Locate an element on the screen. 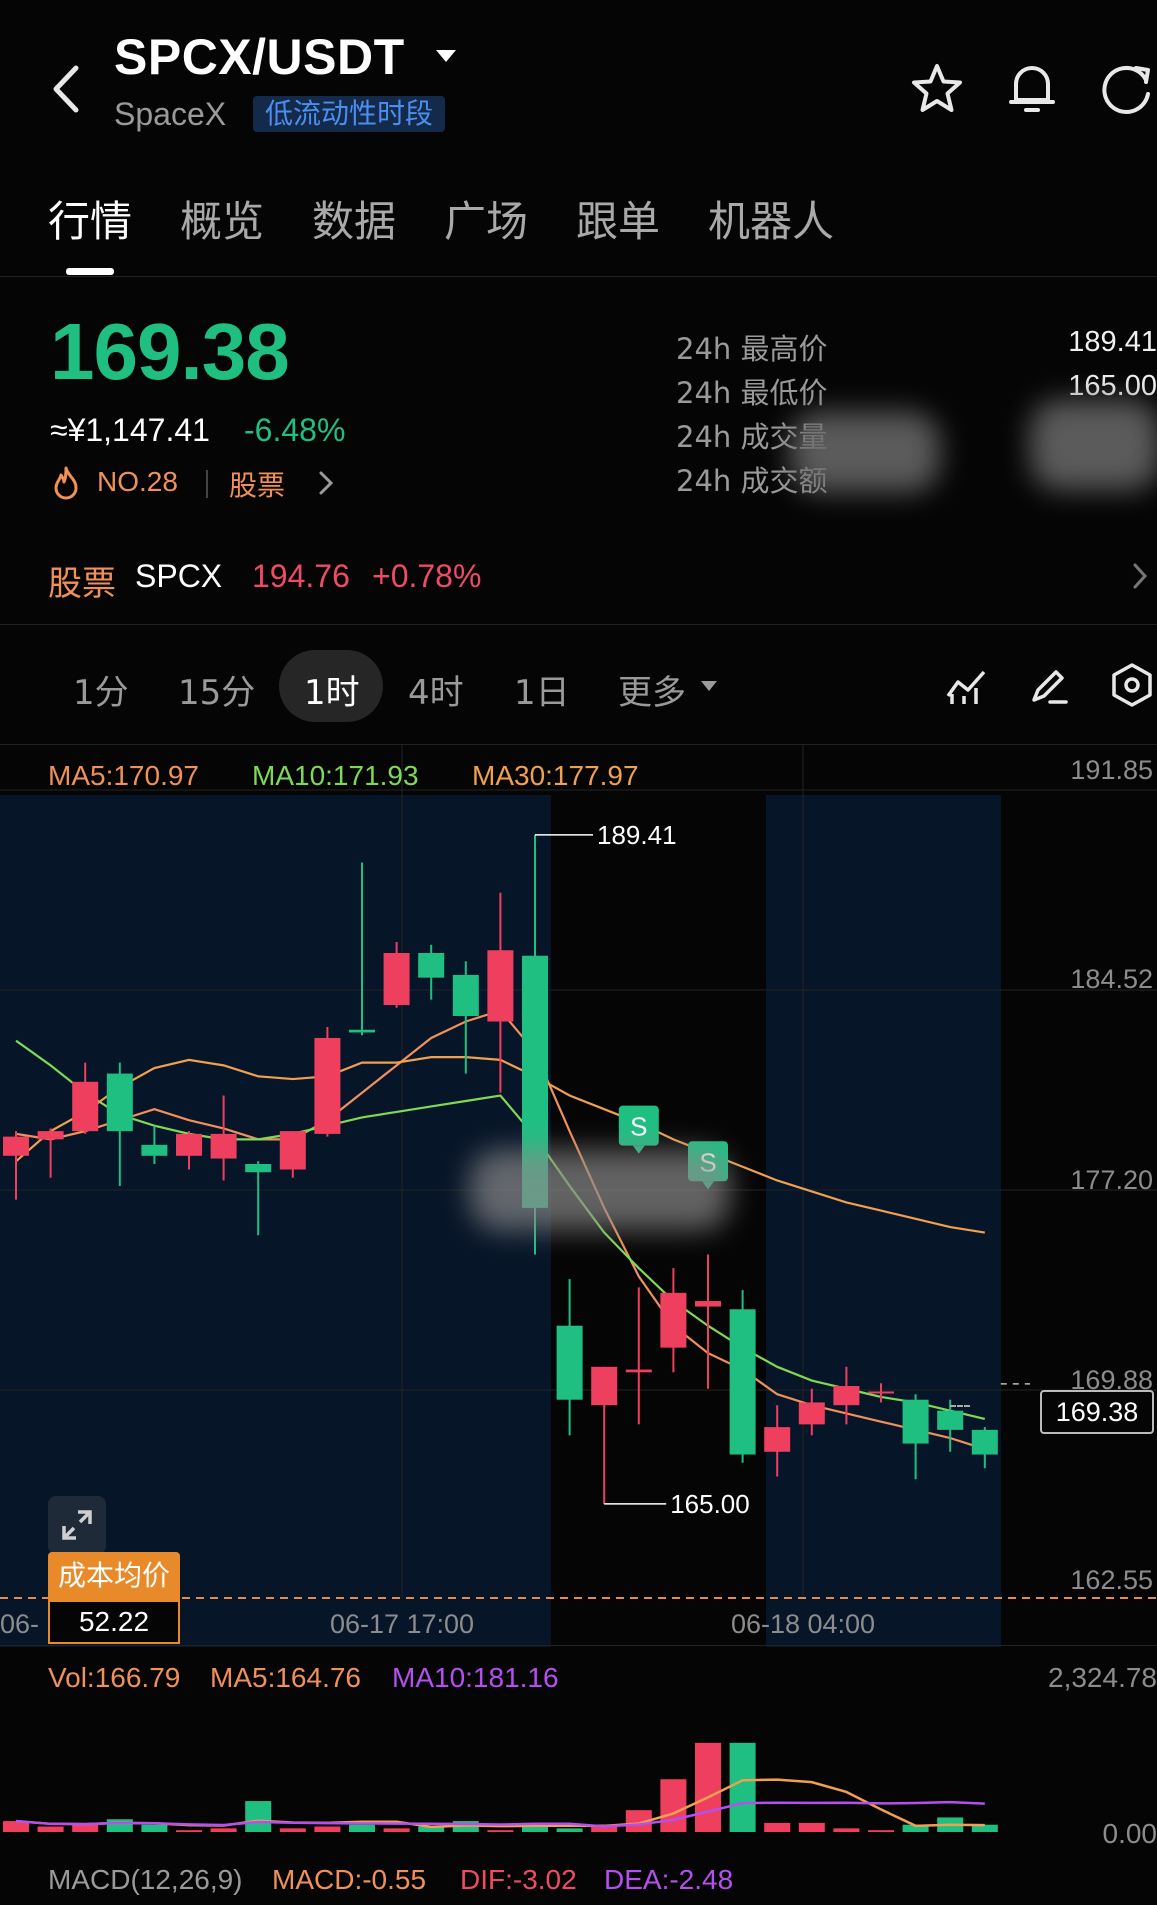  price-cny: ≈¥1,147.41 is located at coordinates (130, 430).